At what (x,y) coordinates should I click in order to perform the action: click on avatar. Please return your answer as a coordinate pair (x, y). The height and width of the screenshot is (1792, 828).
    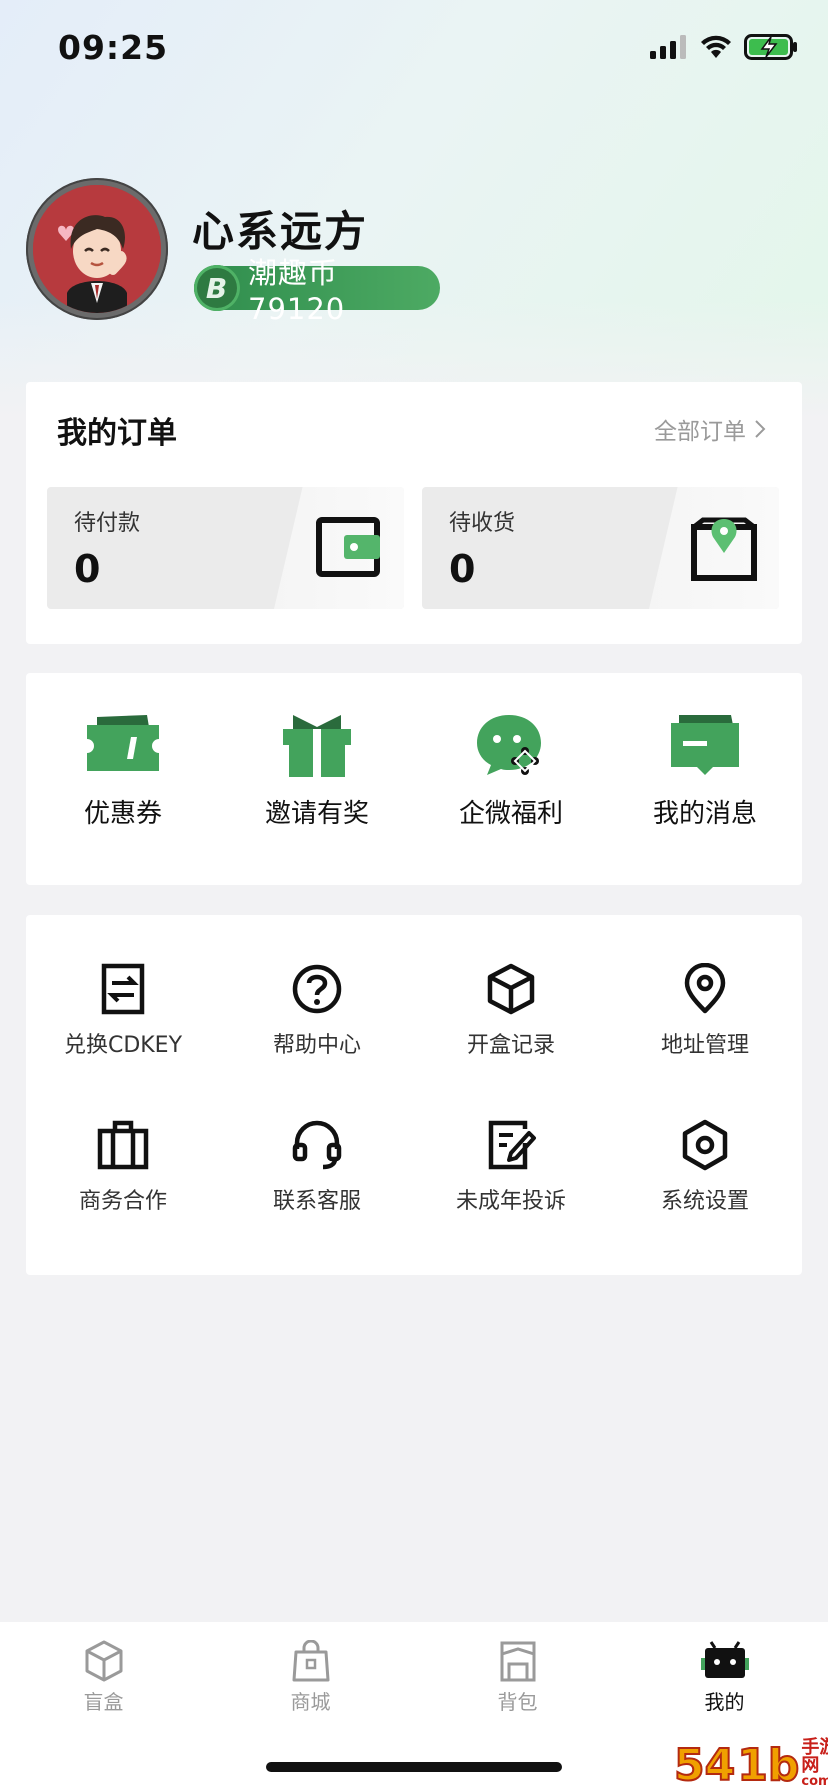
    Looking at the image, I should click on (97, 249).